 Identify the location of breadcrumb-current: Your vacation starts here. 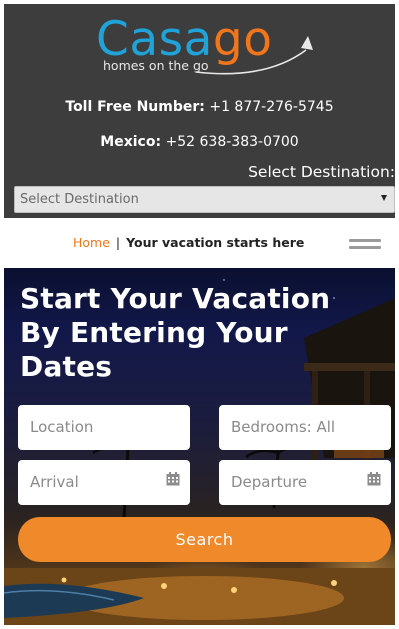
(215, 242).